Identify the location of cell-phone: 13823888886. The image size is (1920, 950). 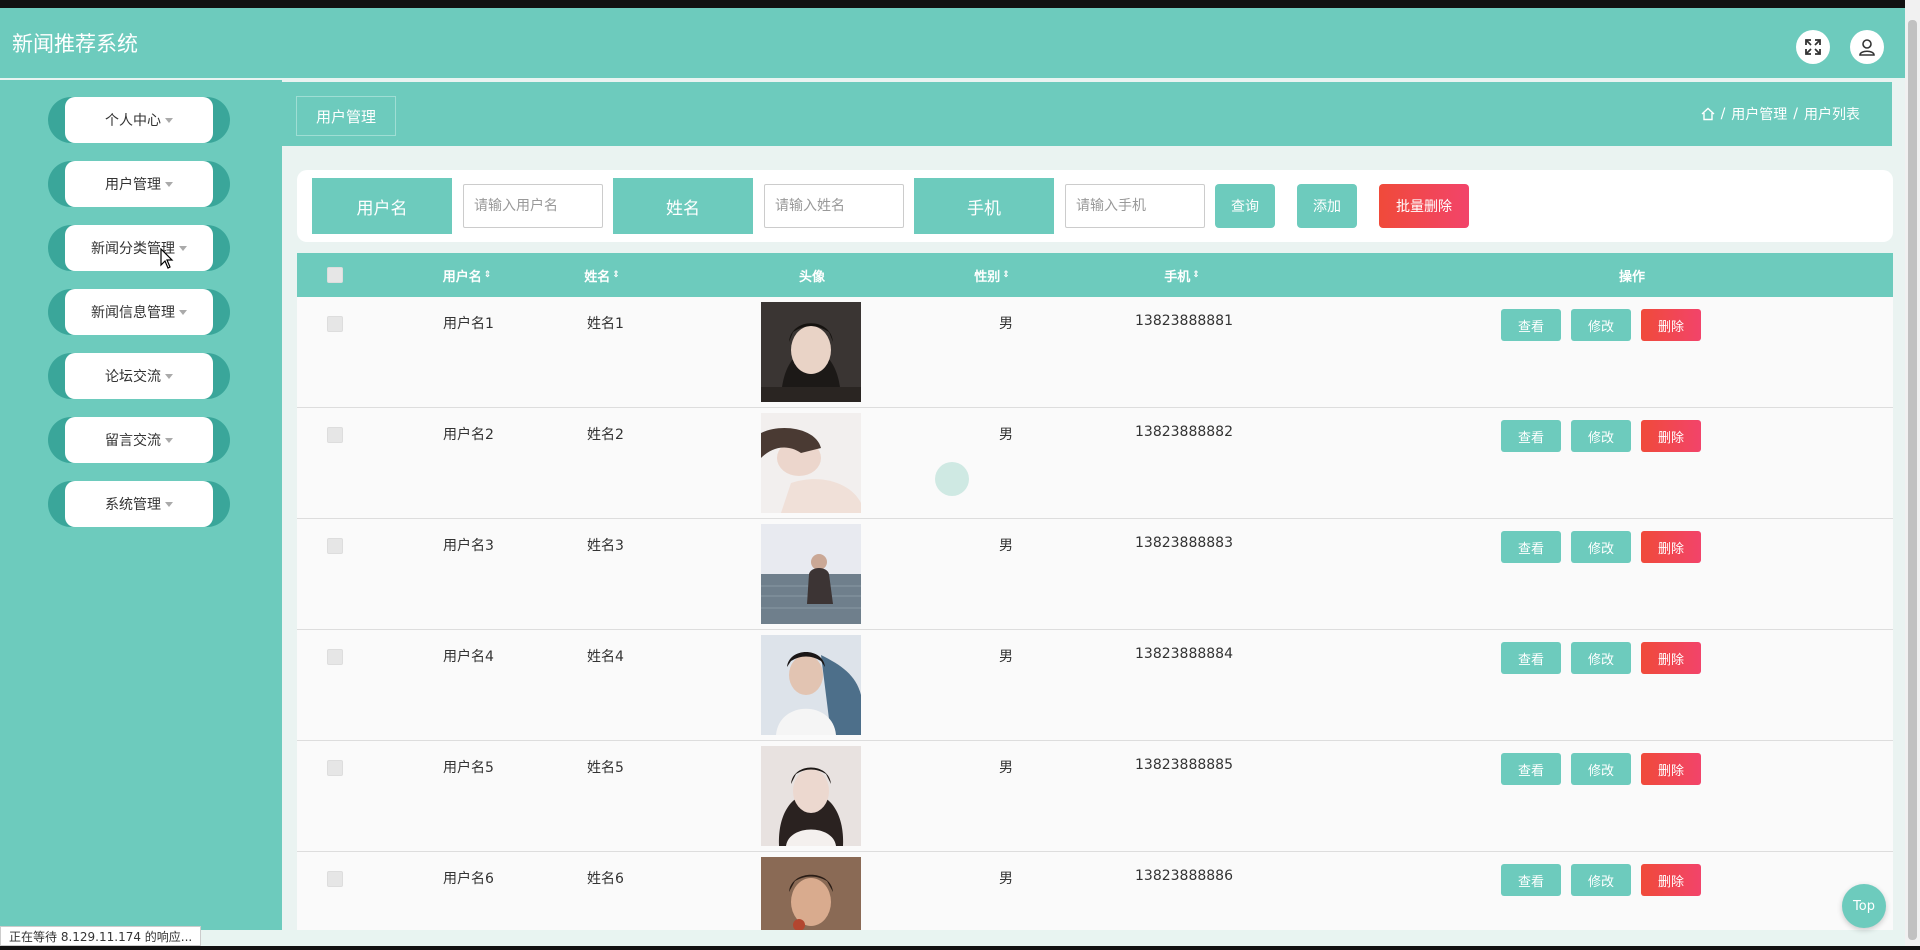
(1184, 876).